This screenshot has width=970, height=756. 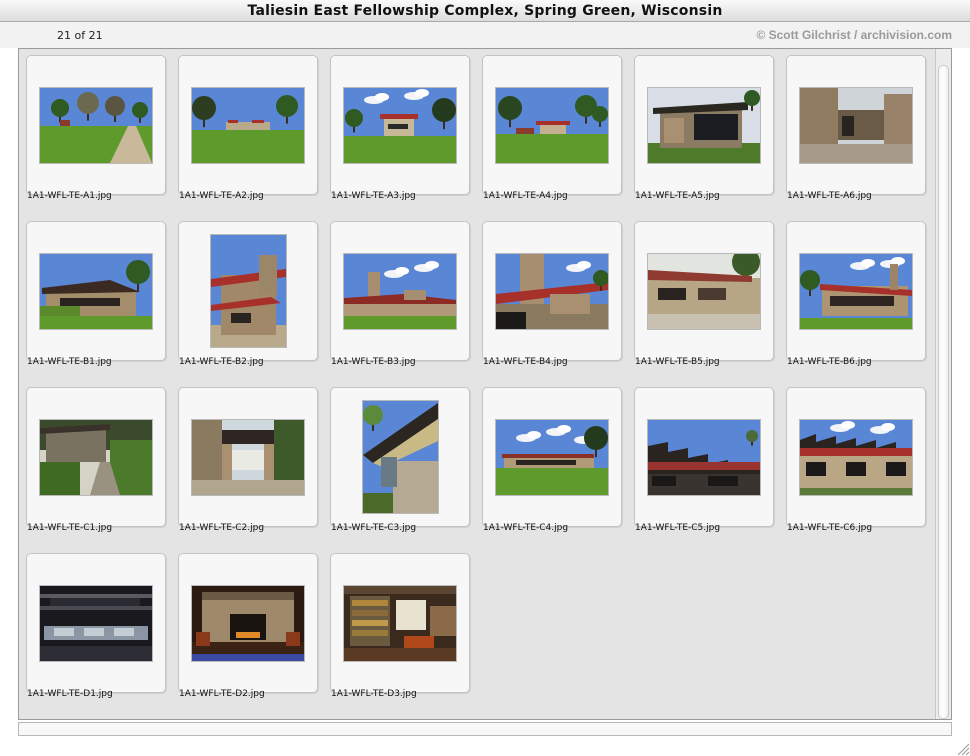 I want to click on thumbnail-filename: 1A1-WFL-TE-C6.jpg, so click(x=830, y=528).